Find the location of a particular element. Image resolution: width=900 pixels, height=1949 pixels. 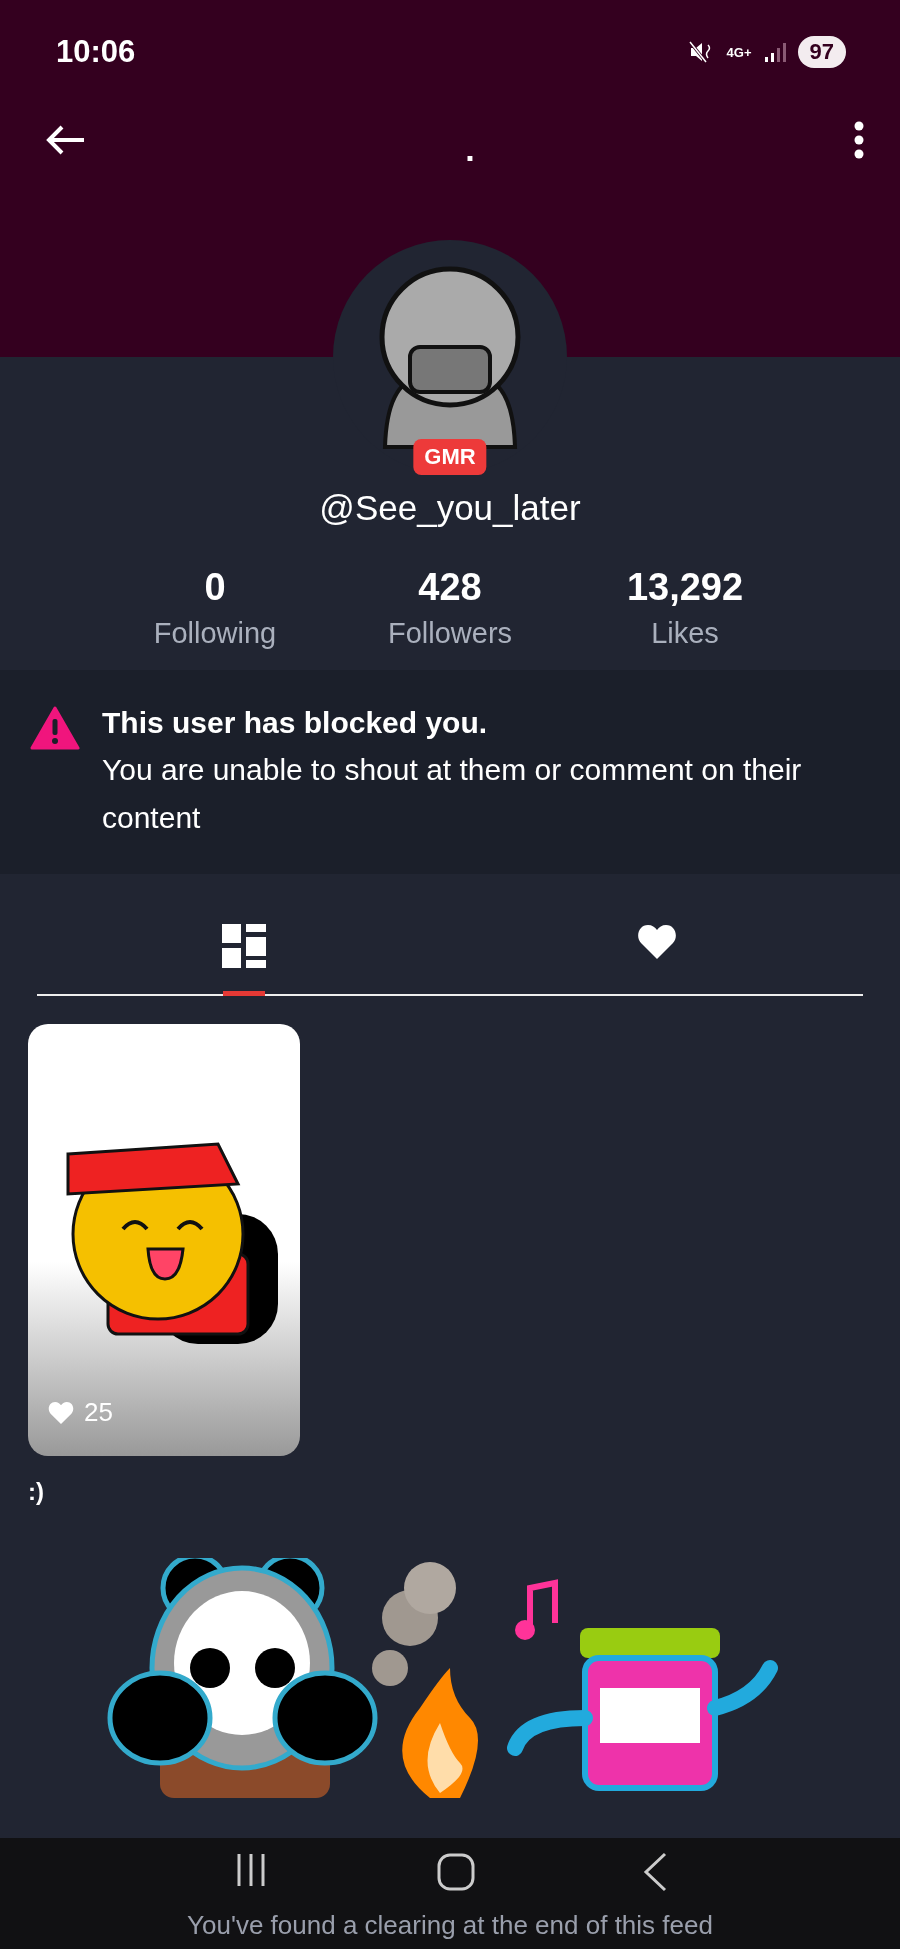

more-options-icon is located at coordinates (859, 139).